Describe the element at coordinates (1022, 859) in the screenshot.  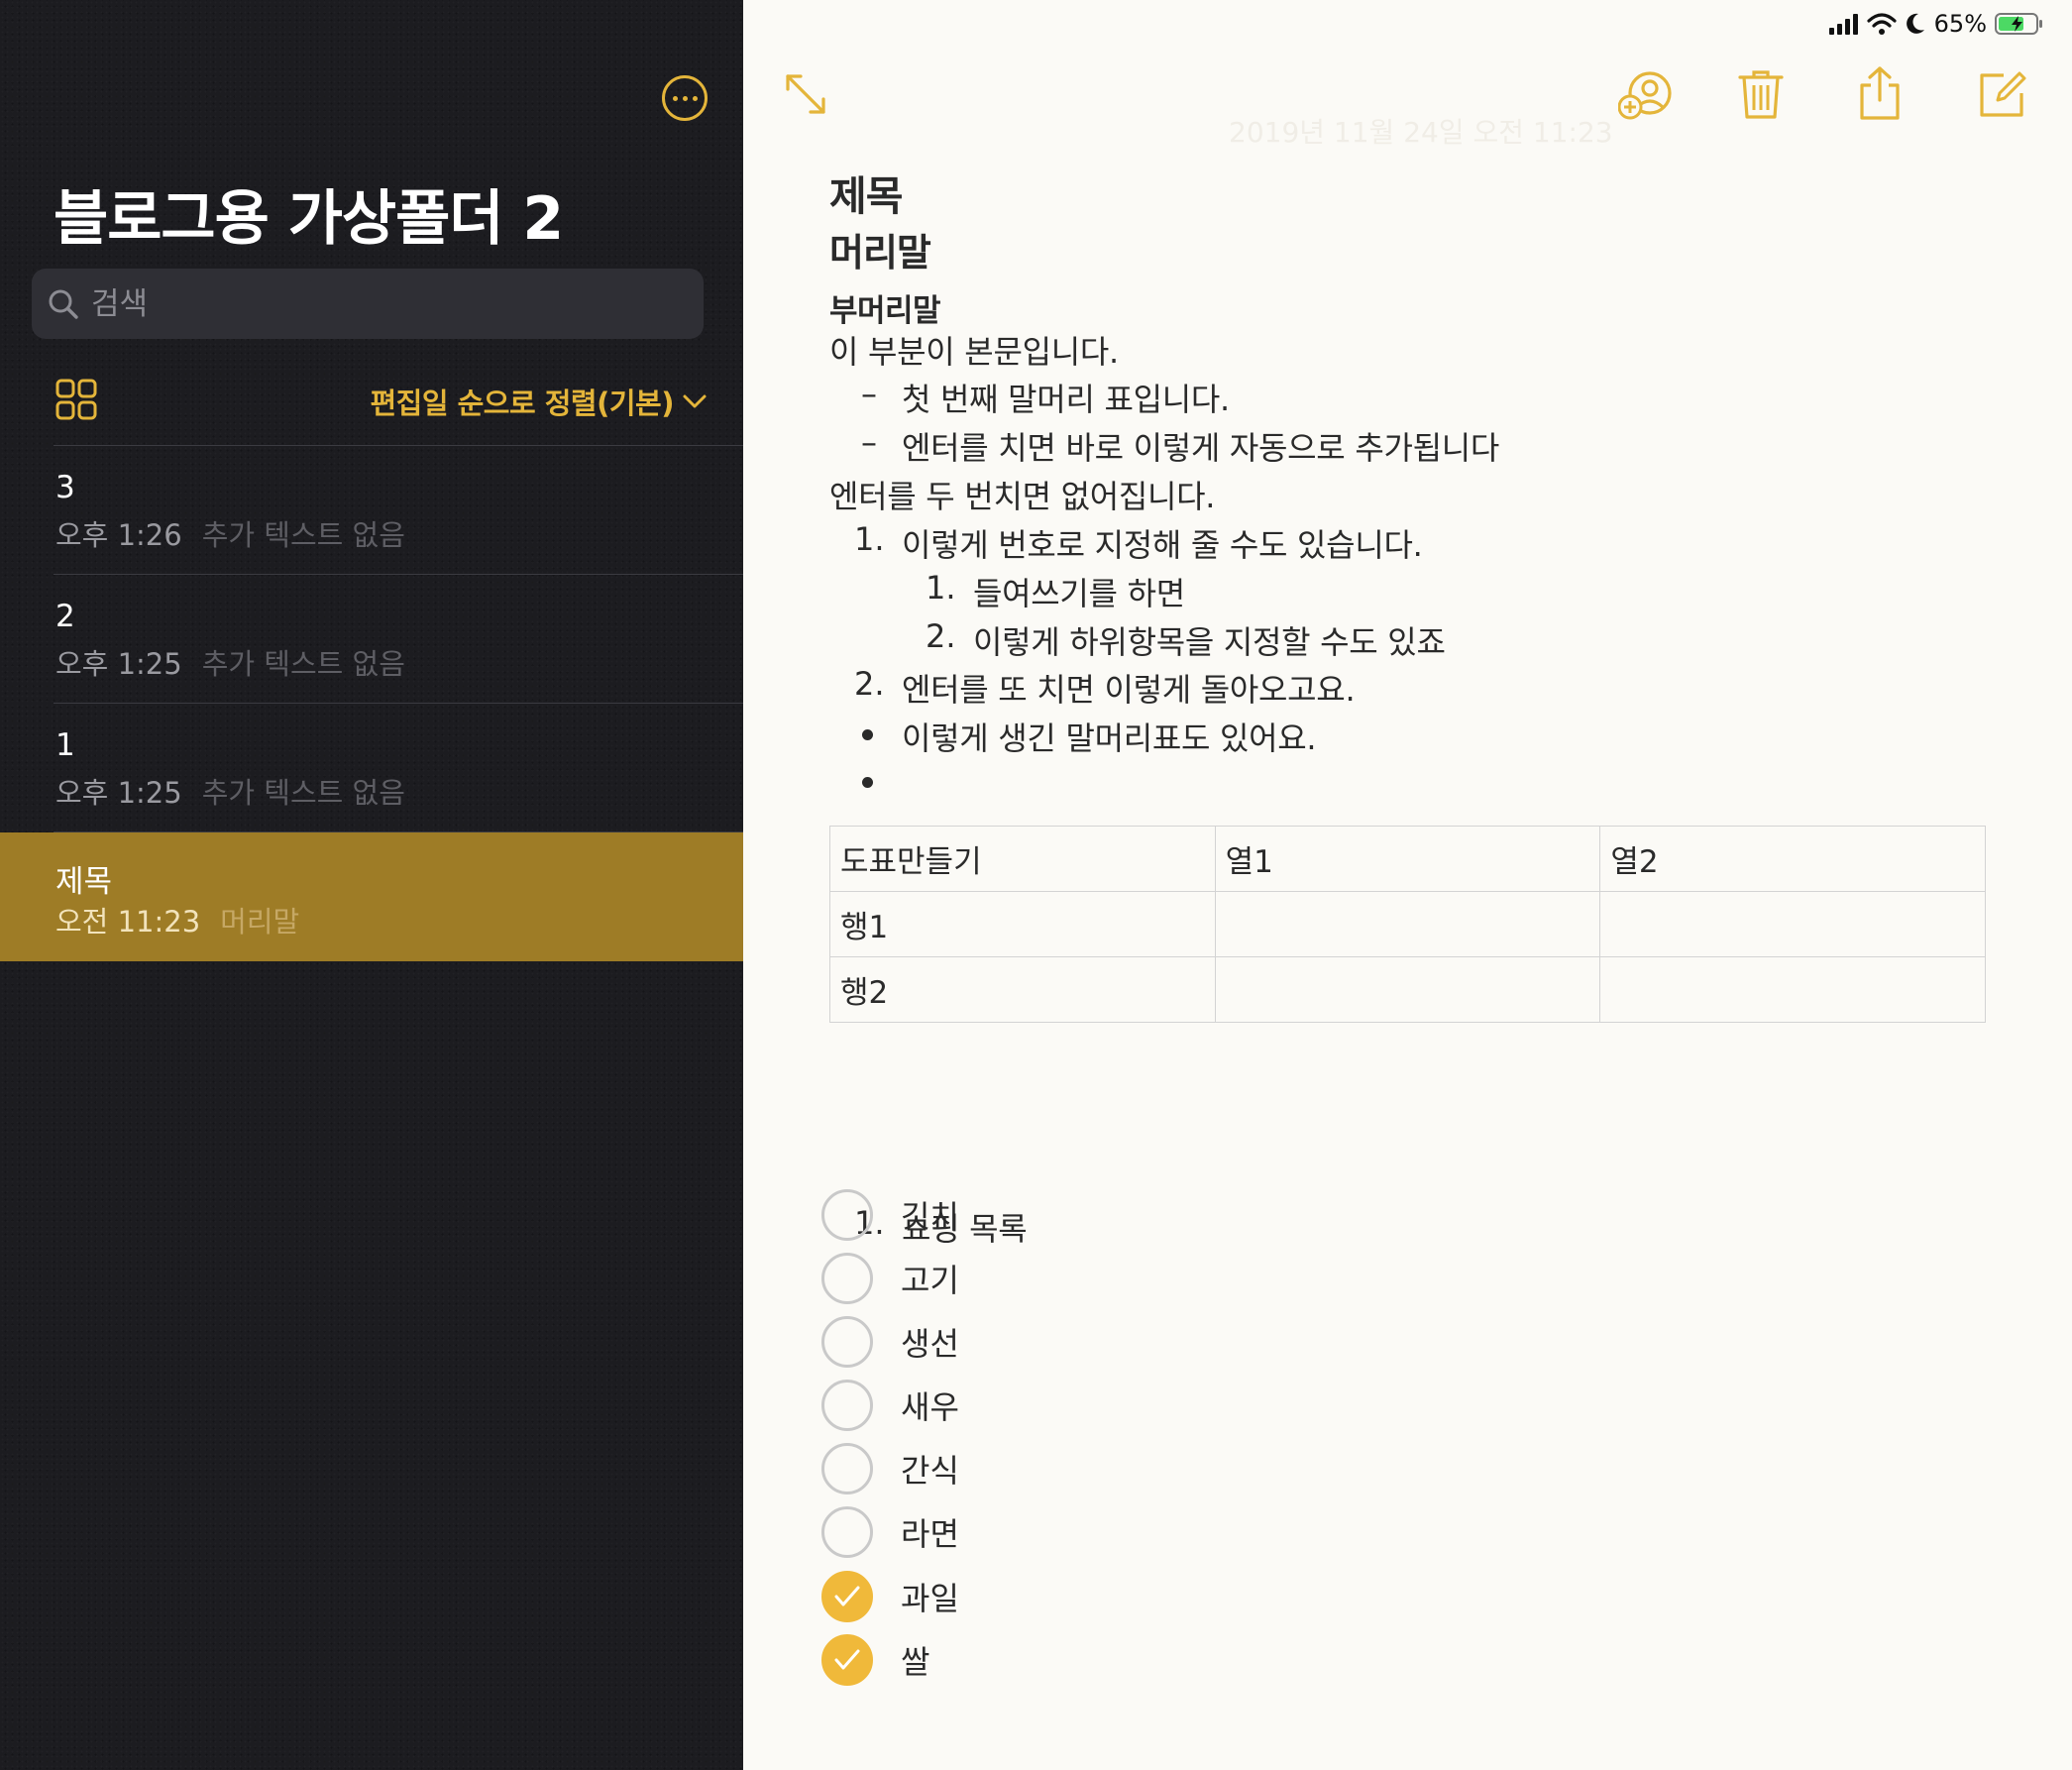
I see `table-cell: 도표만들기` at that location.